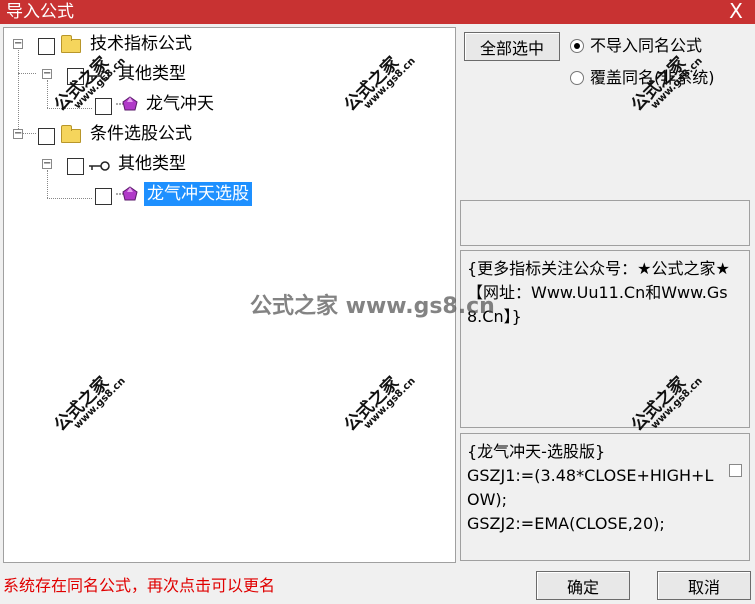 This screenshot has height=604, width=755. Describe the element at coordinates (512, 46) in the screenshot. I see `select-all-button: 全部选中` at that location.